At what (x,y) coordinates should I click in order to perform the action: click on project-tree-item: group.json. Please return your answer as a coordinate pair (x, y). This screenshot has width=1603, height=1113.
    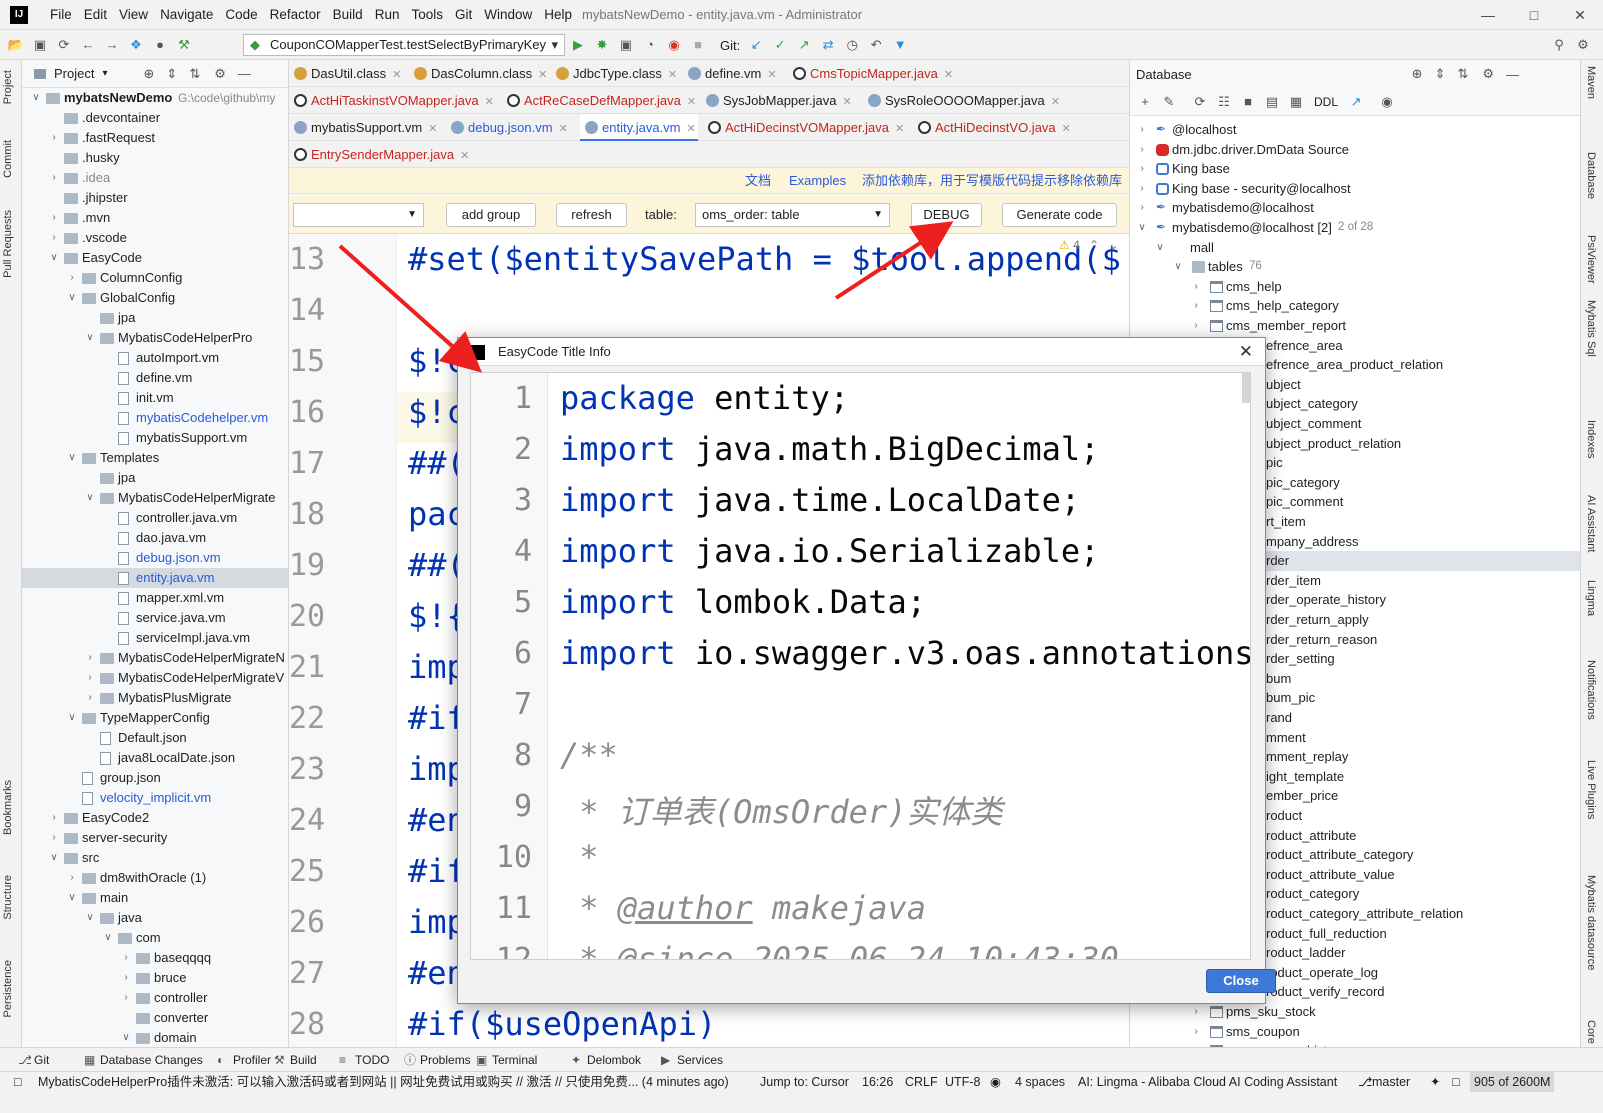
    Looking at the image, I should click on (155, 778).